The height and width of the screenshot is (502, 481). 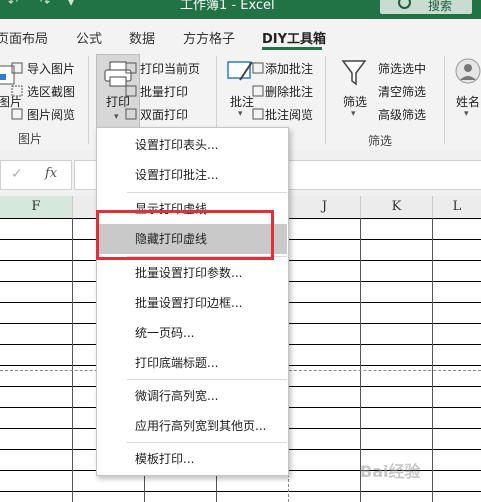 What do you see at coordinates (240, 34) in the screenshot?
I see `ribbon-tabs: 页面布局 公式 数据 方方格子 DIY工具箱` at bounding box center [240, 34].